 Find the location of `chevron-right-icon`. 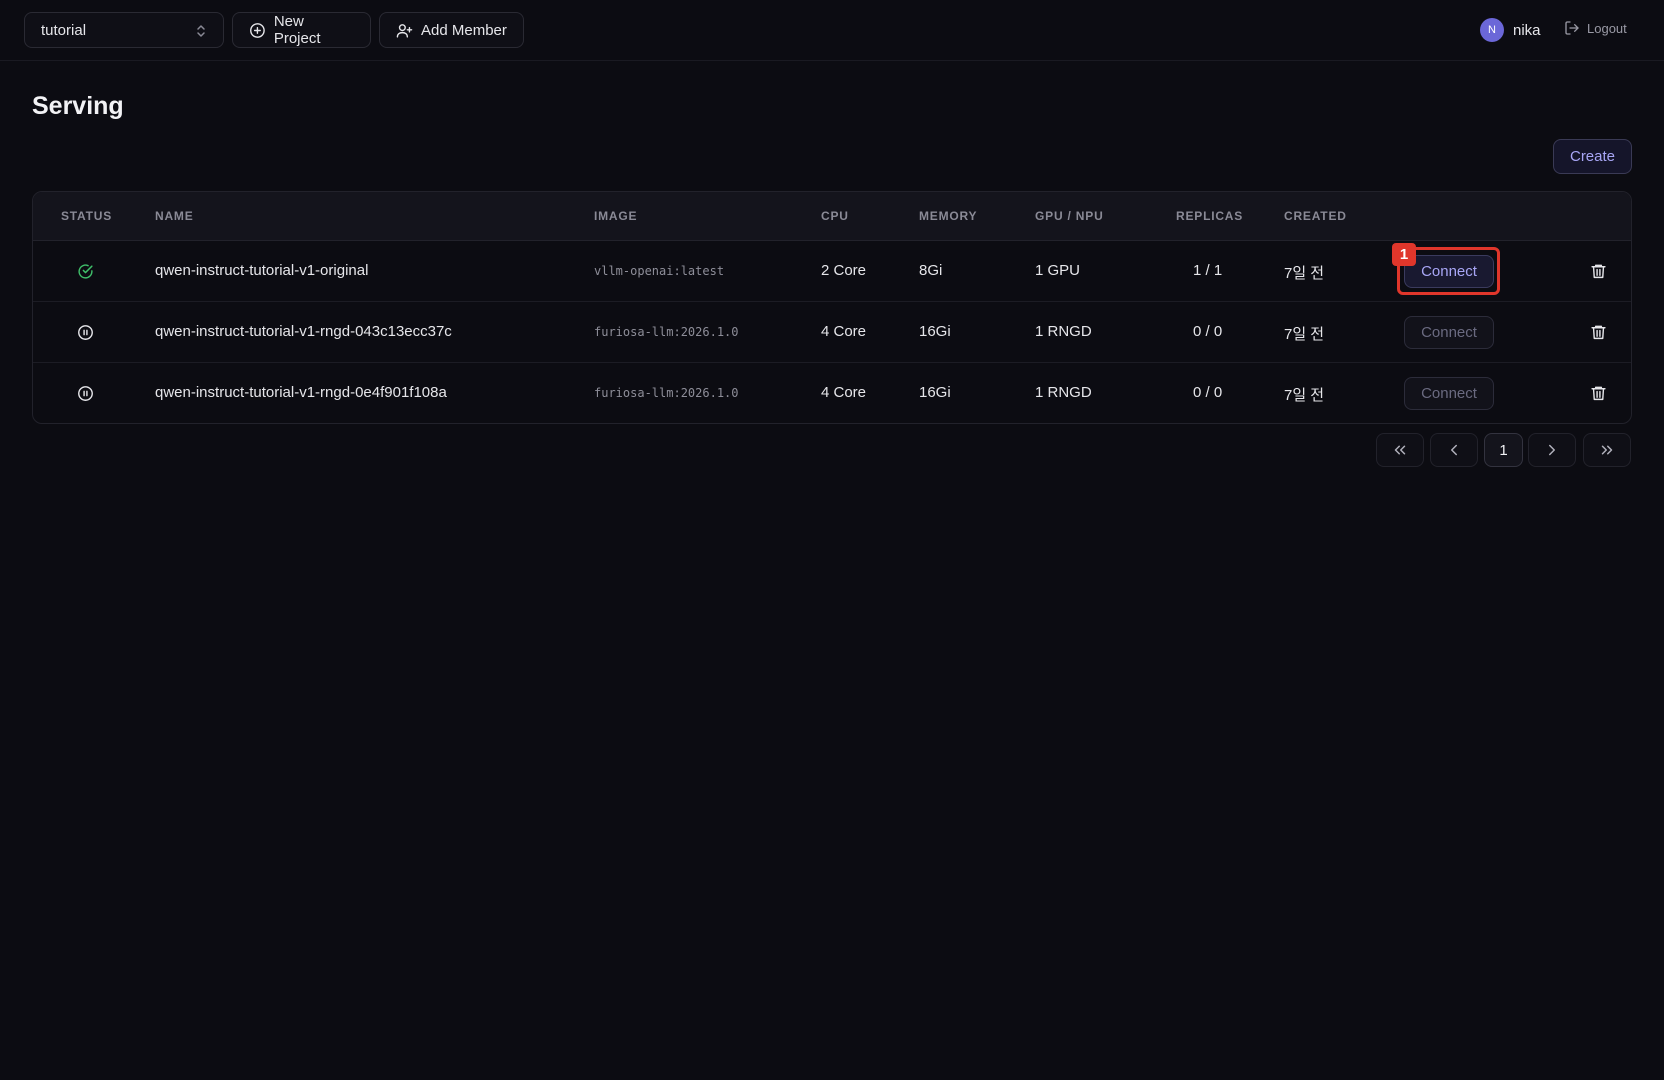

chevron-right-icon is located at coordinates (1552, 450).